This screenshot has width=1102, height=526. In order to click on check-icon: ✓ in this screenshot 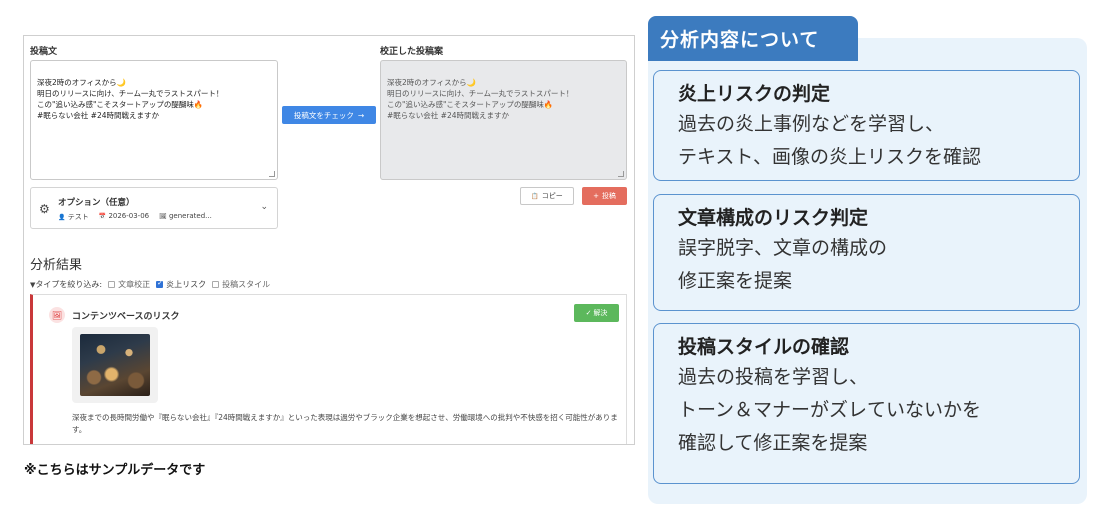, I will do `click(588, 313)`.